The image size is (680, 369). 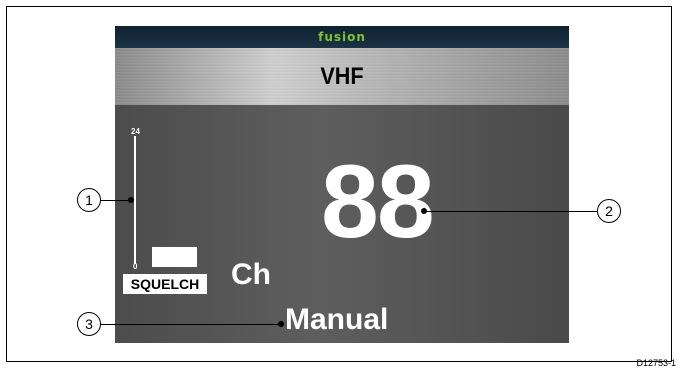 I want to click on callout-2-leader, so click(x=511, y=211).